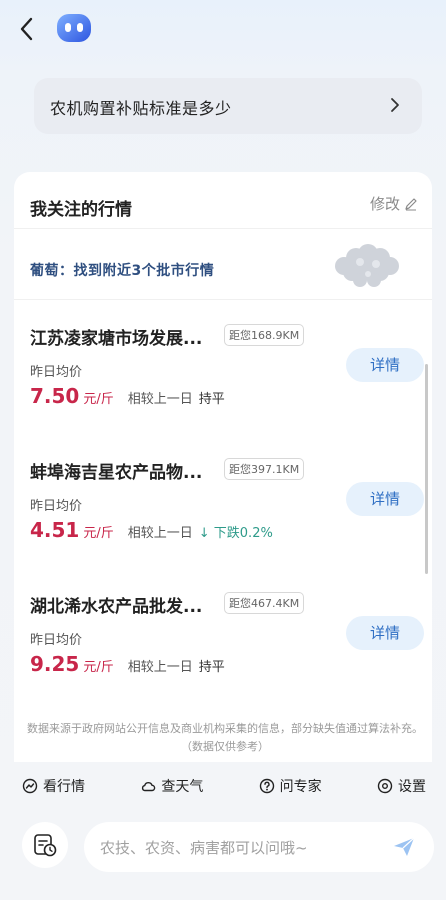 The width and height of the screenshot is (446, 900). I want to click on suggested-question-text: 农机购置补贴标准是多少, so click(141, 108).